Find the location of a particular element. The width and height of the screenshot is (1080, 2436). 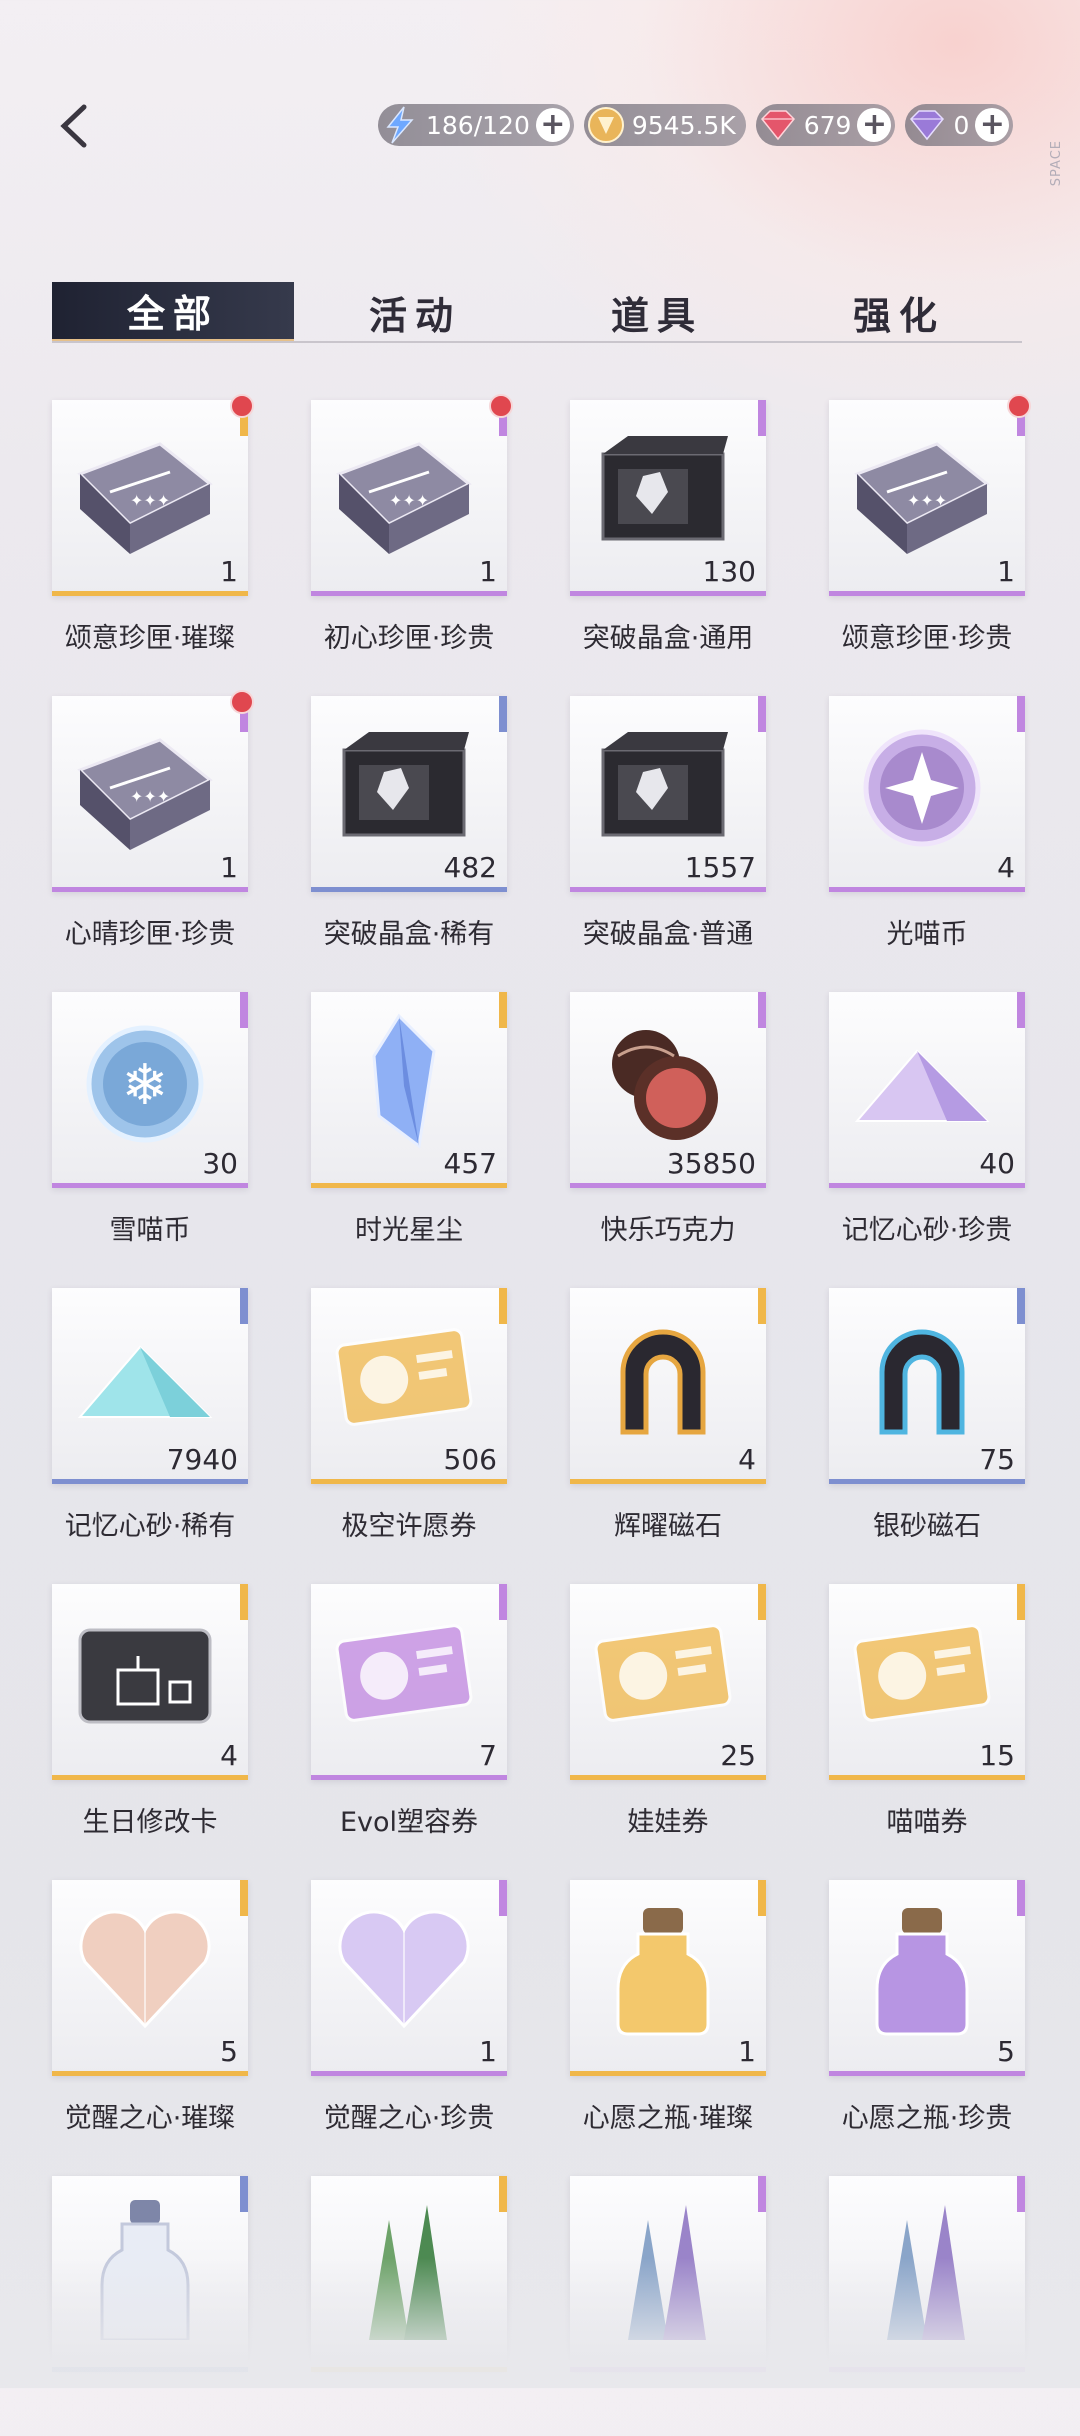

inventory-item: 506 极空许愿券 is located at coordinates (409, 1418).